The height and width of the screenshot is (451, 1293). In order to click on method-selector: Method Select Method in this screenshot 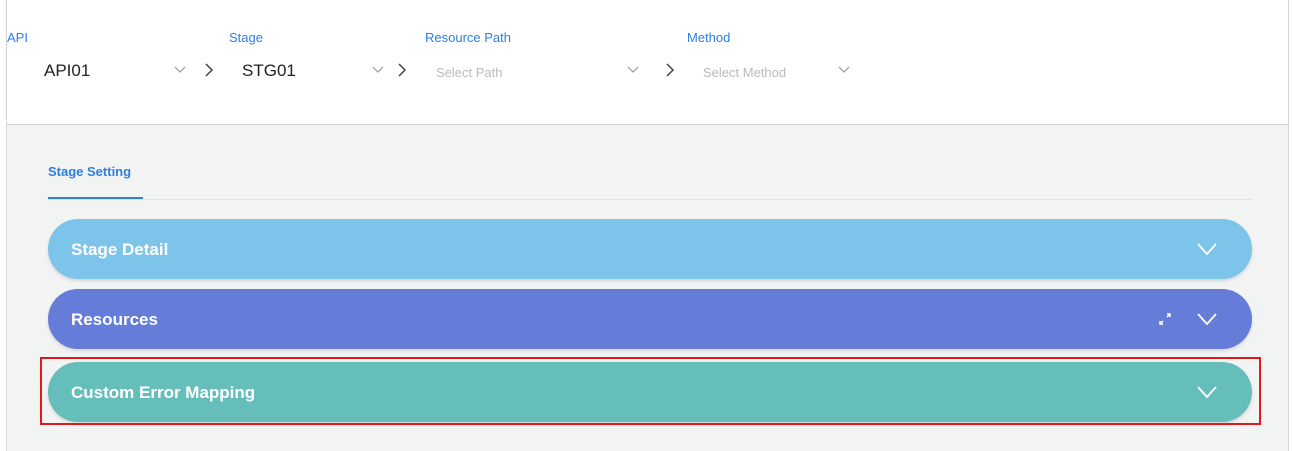, I will do `click(772, 62)`.